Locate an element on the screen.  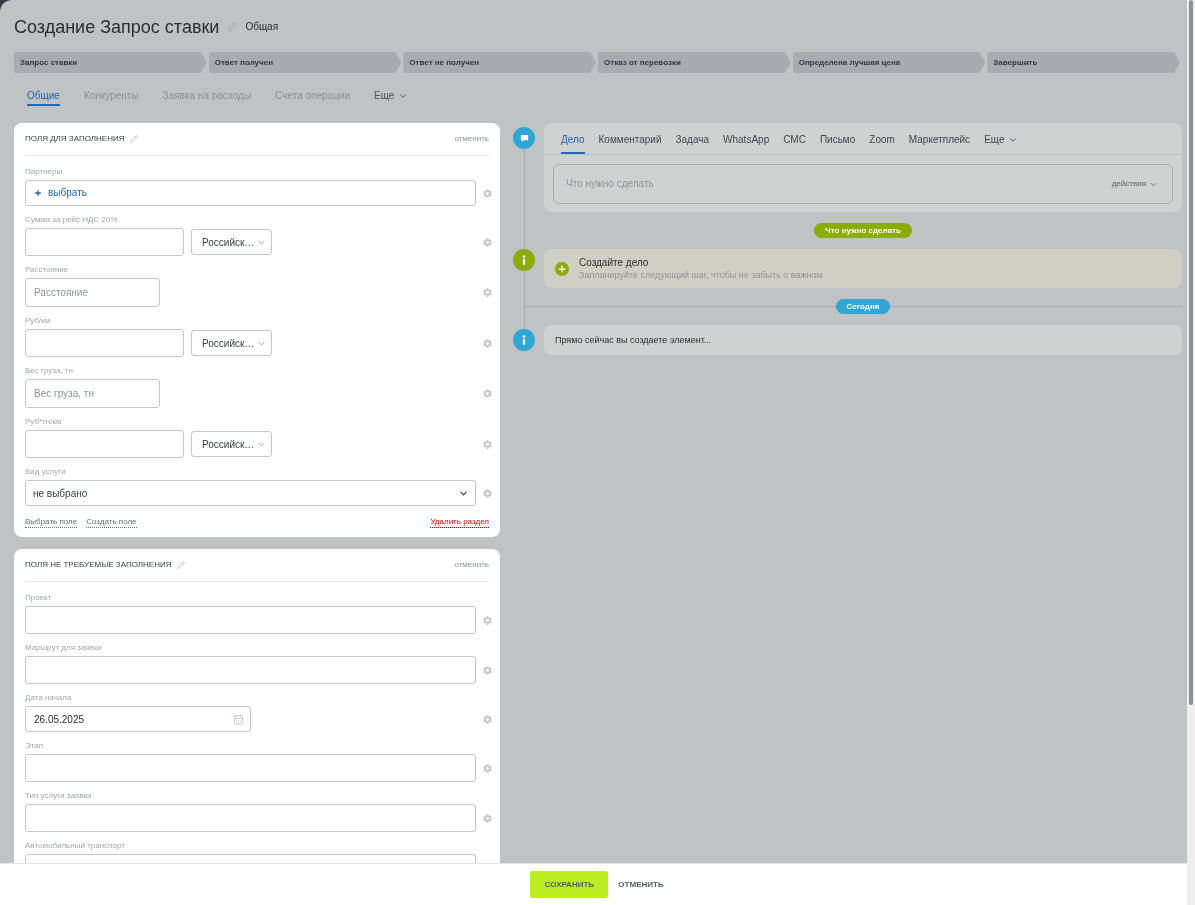
stage-step: Ответ получен is located at coordinates (305, 62).